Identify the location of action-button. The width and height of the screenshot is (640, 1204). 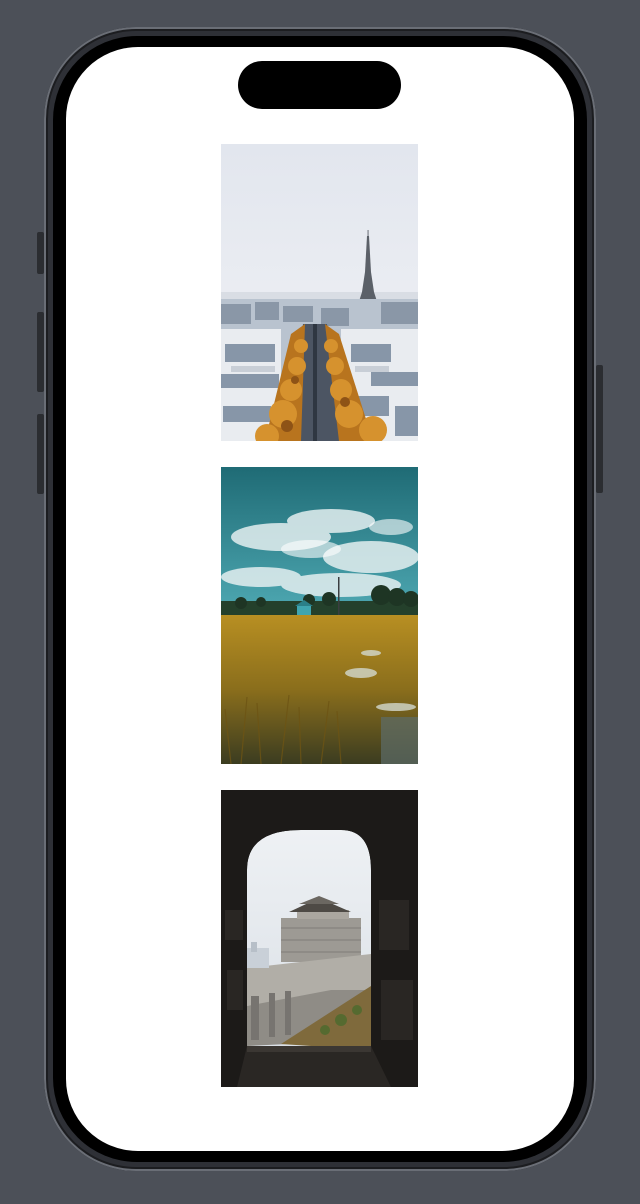
(40, 253).